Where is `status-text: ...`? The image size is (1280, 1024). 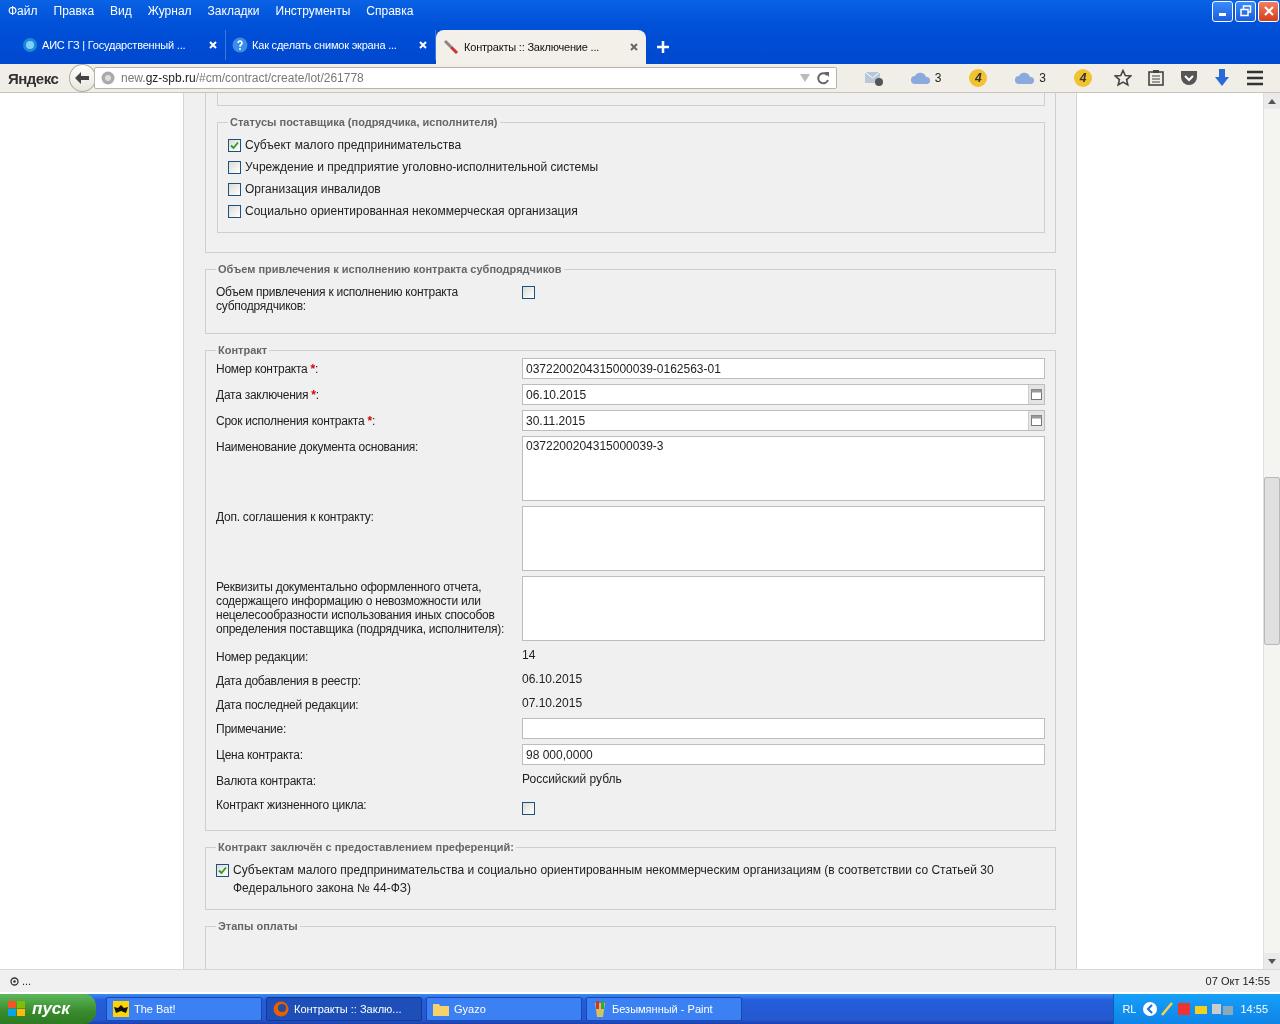
status-text: ... is located at coordinates (27, 981).